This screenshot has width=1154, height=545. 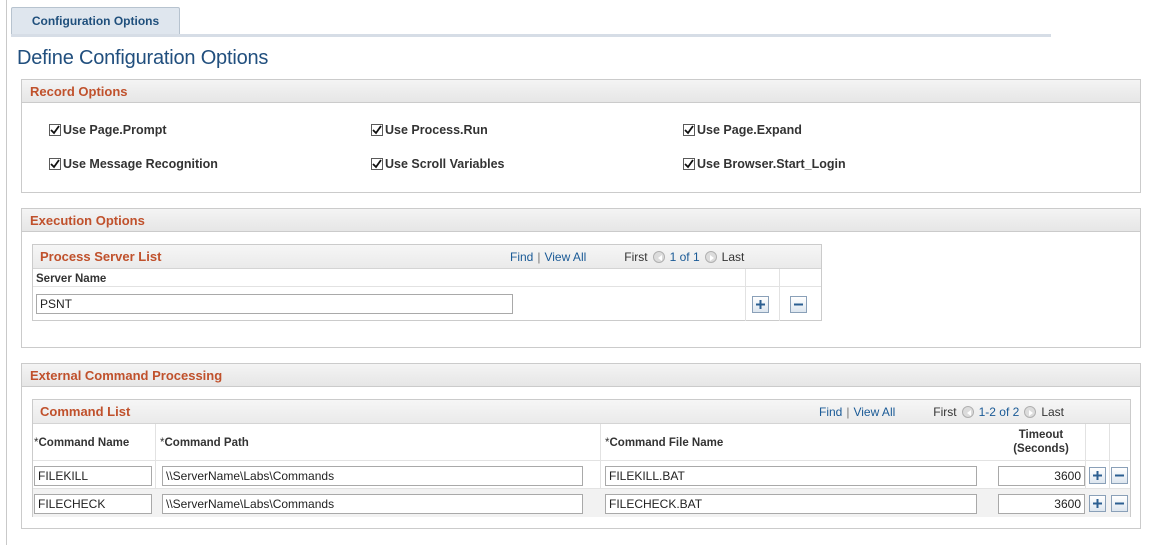 I want to click on checkbox-label: Use Message Recognition, so click(x=140, y=164).